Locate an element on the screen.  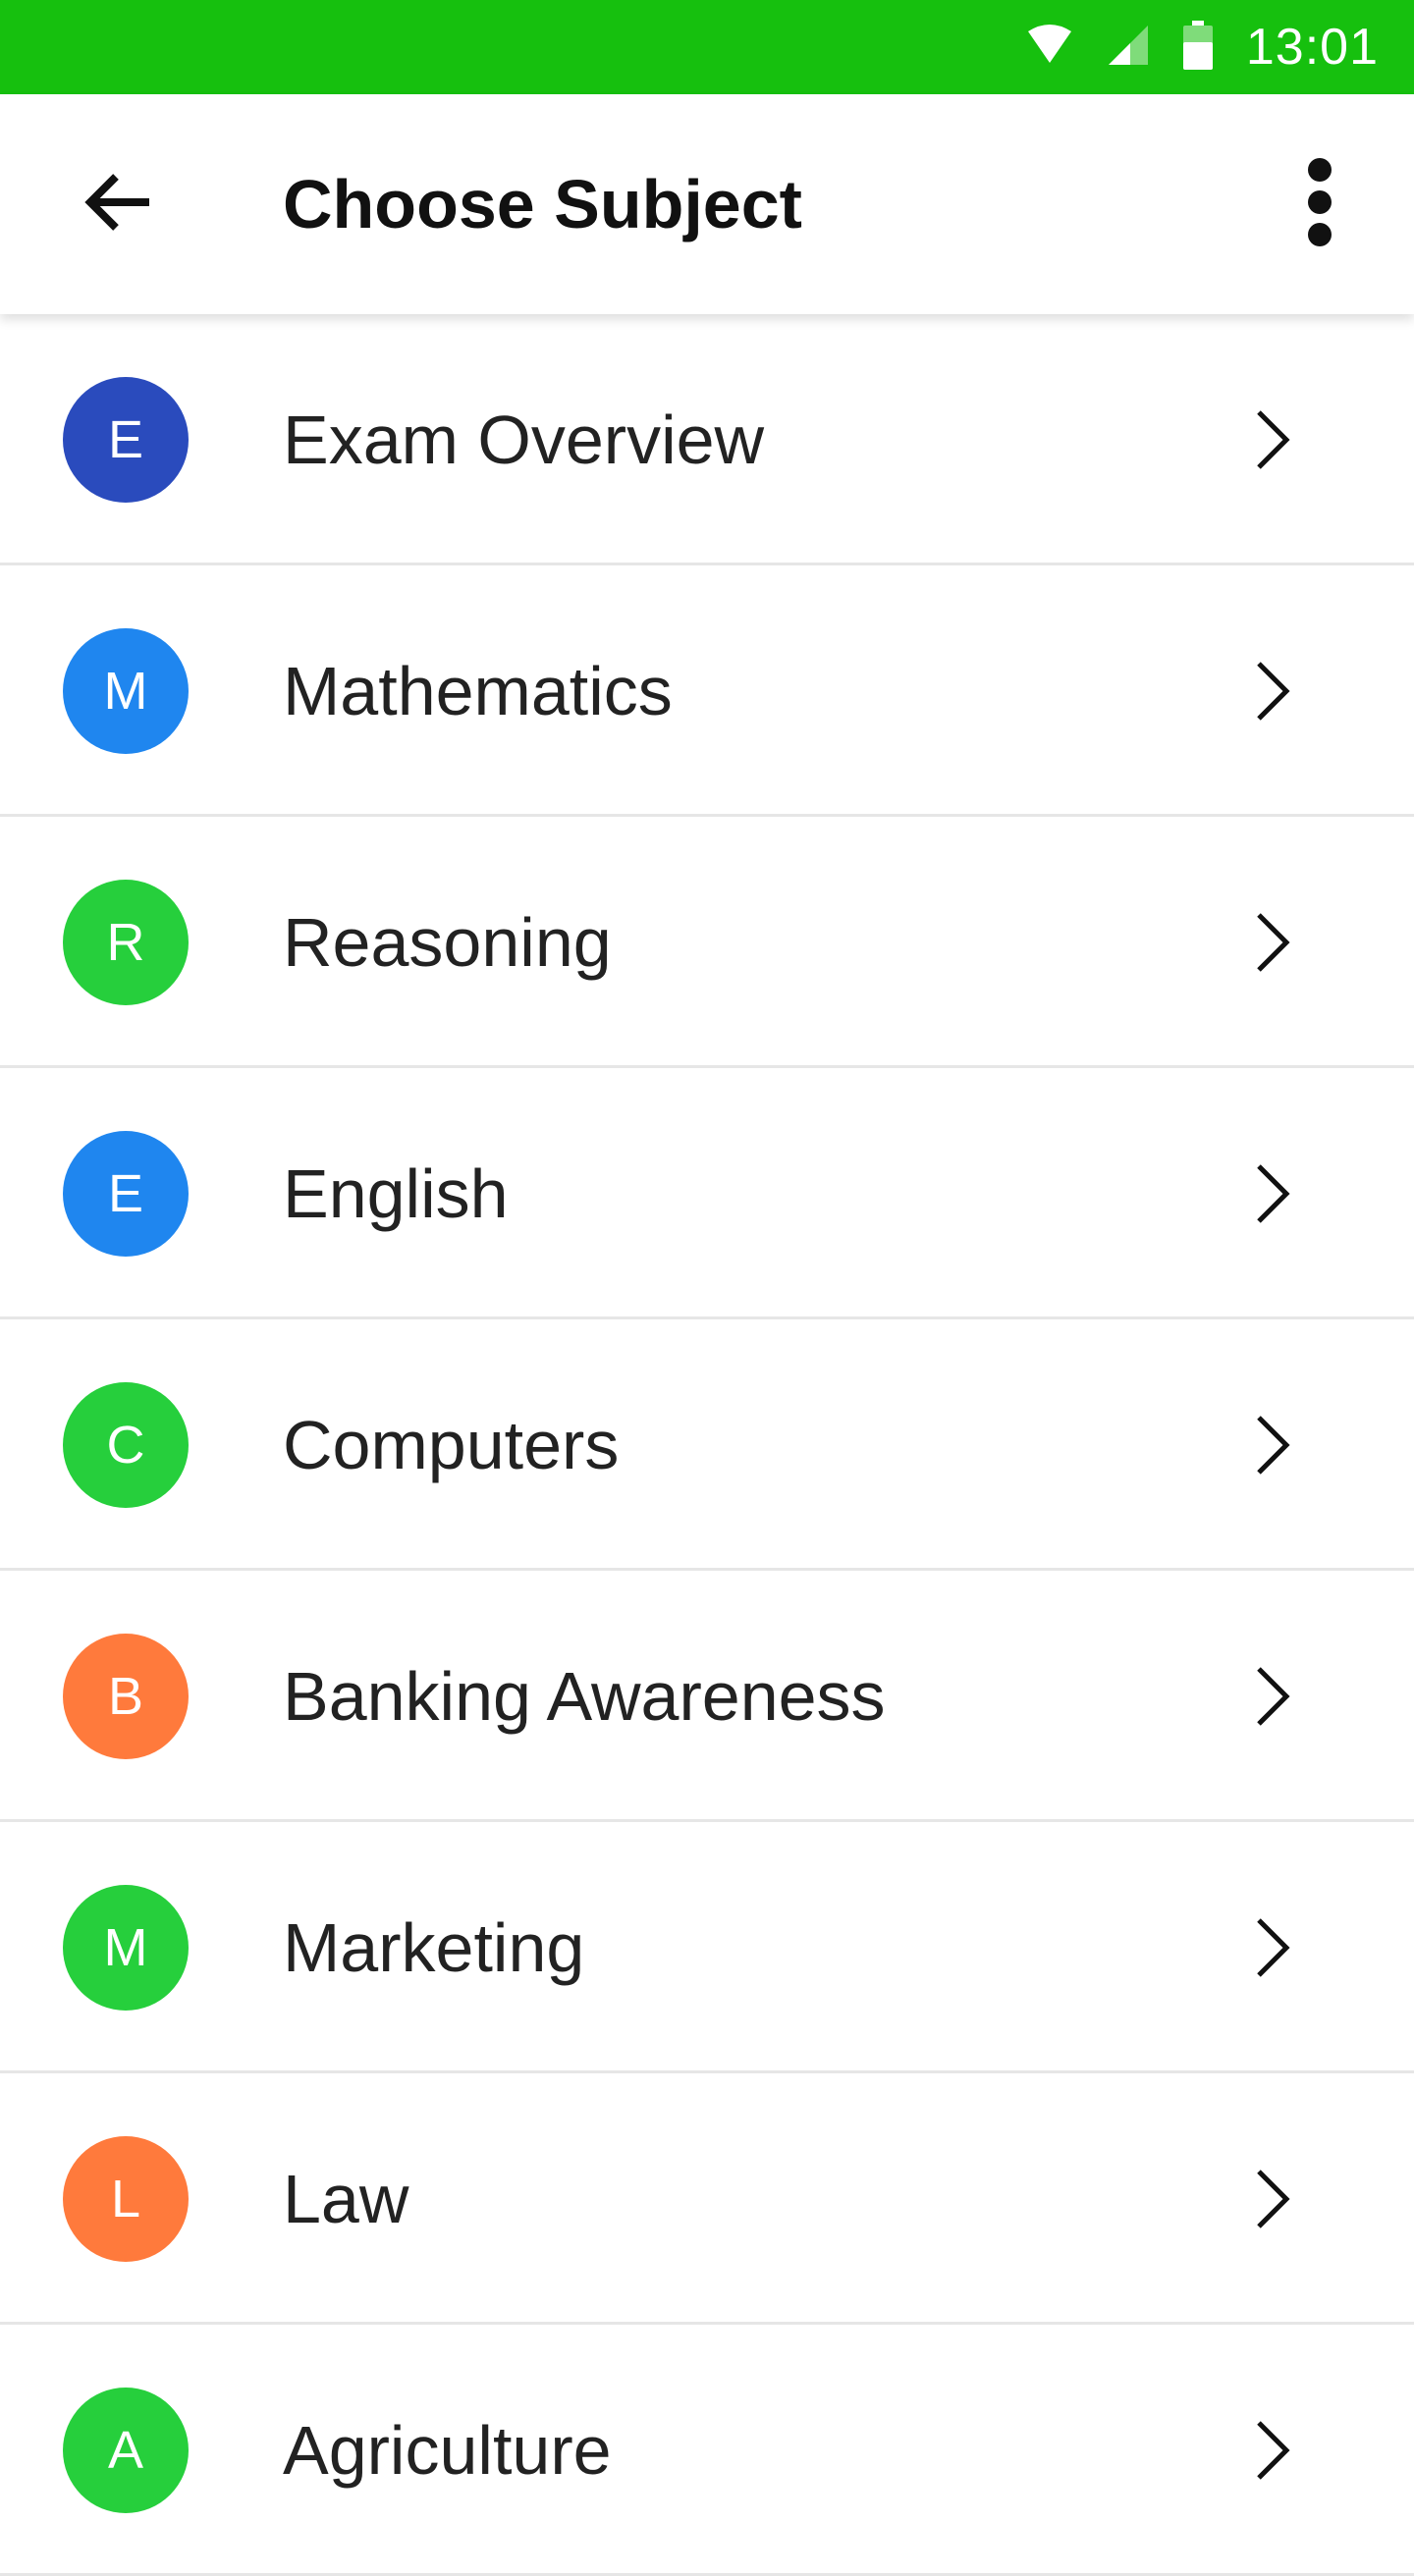
subject-label: Exam Overview is located at coordinates (524, 440).